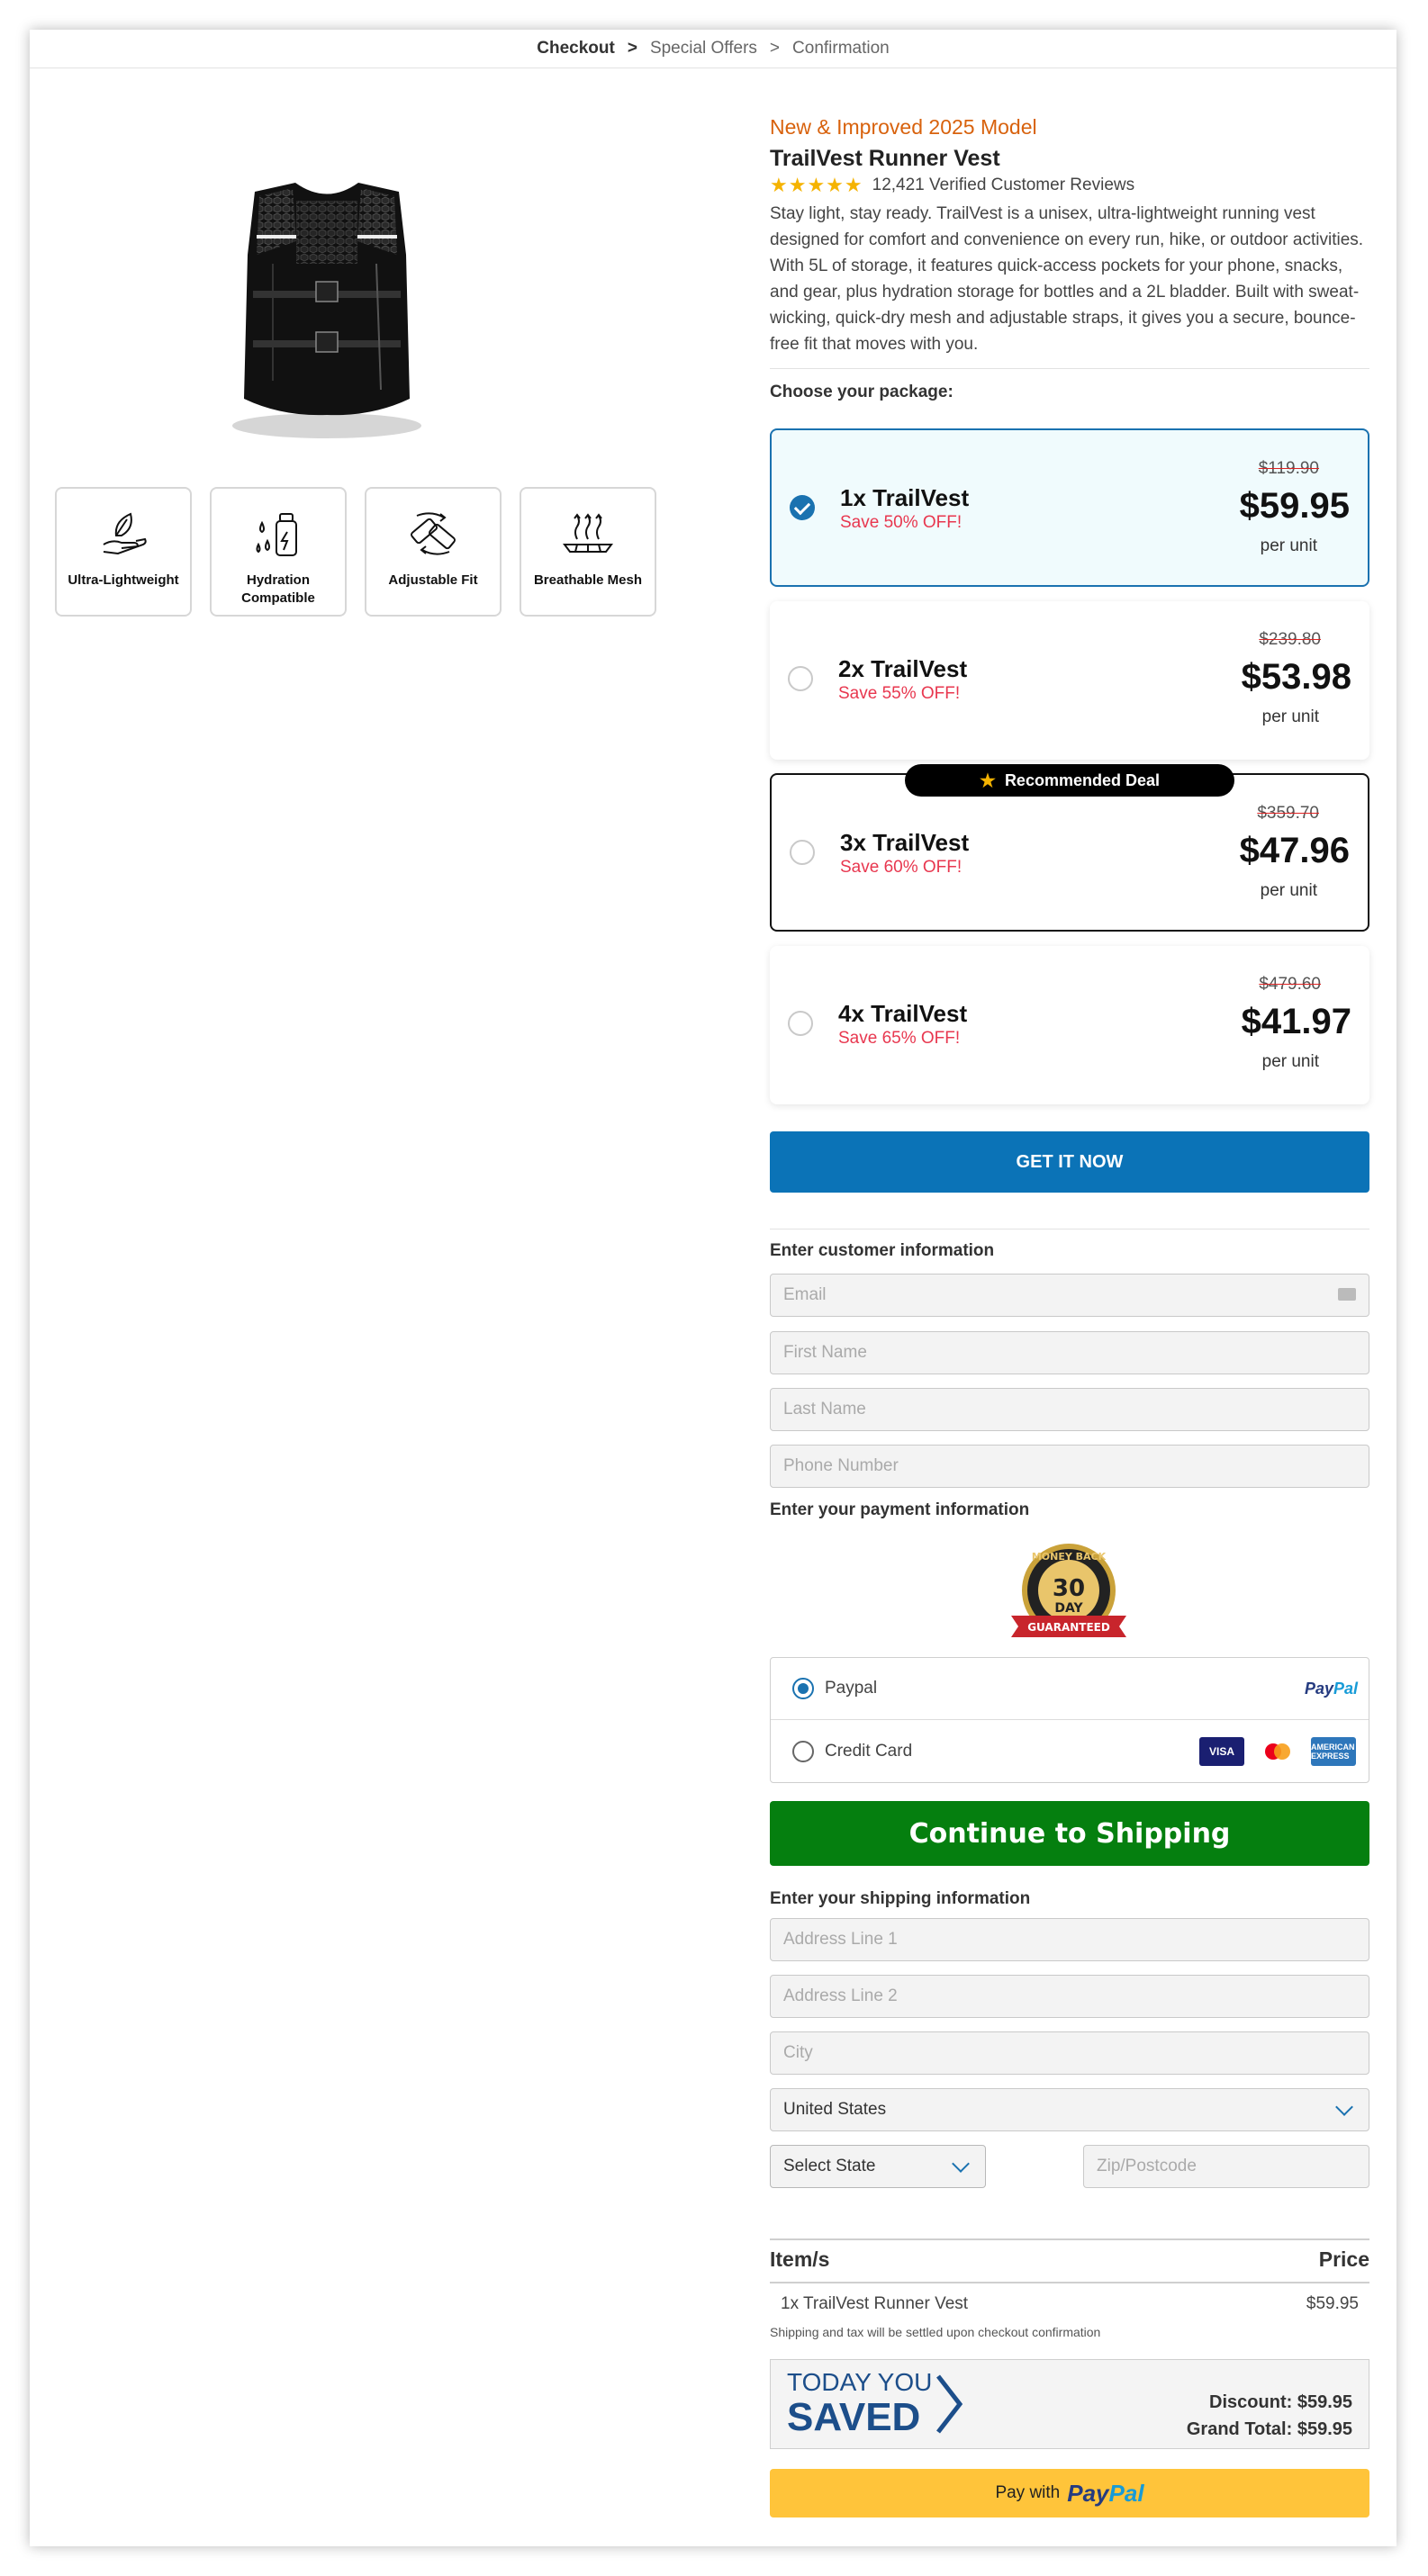  What do you see at coordinates (1068, 1627) in the screenshot?
I see `badge-ribbon-text: GUARANTEED` at bounding box center [1068, 1627].